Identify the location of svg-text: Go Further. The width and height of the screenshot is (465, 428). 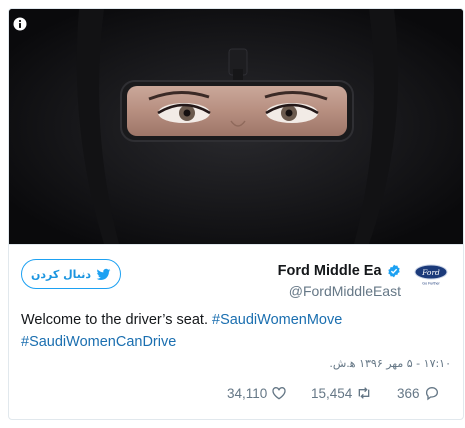
(431, 284).